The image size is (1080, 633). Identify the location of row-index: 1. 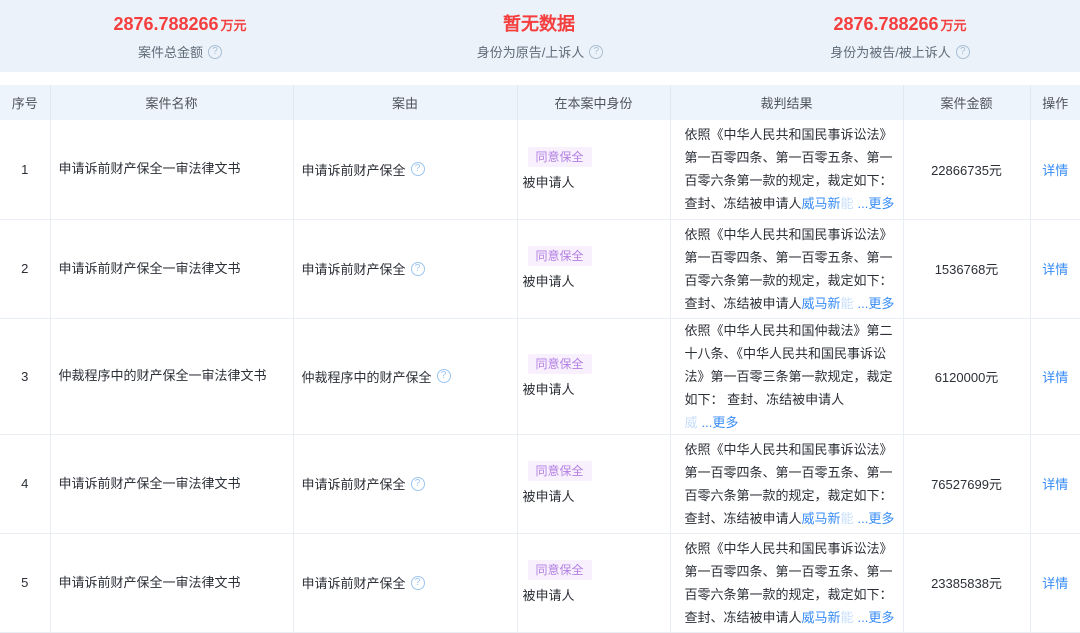
(25, 170).